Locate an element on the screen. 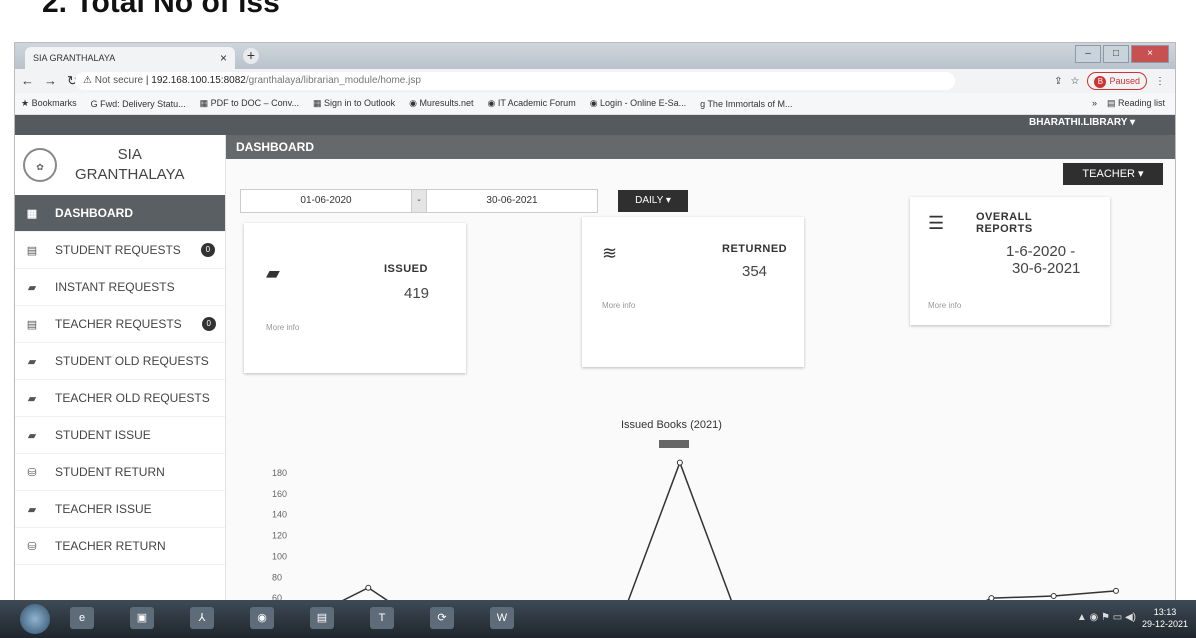 Image resolution: width=1196 pixels, height=638 pixels. browser-tab: SIA GRANTHALAYA × is located at coordinates (130, 58).